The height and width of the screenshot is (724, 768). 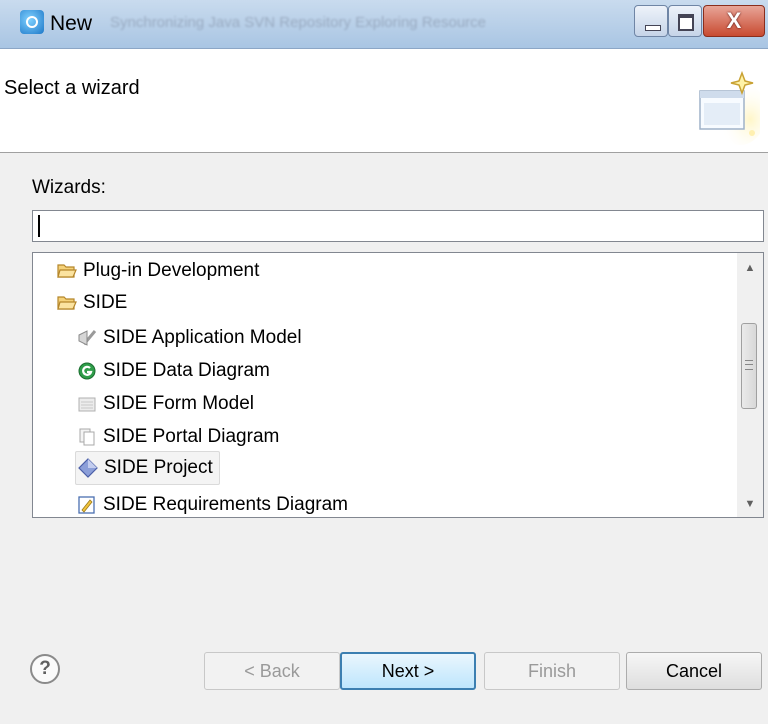 What do you see at coordinates (398, 226) in the screenshot?
I see `wizard-filter-input` at bounding box center [398, 226].